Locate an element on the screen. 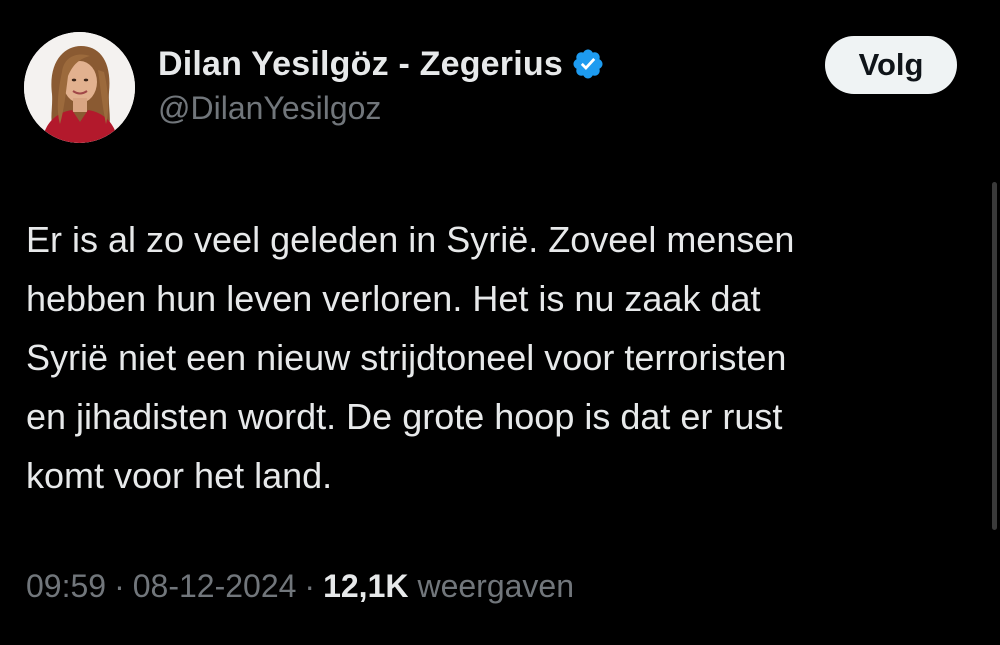 Image resolution: width=1000 pixels, height=645 pixels. tweet-text-line: komt voor het land. is located at coordinates (179, 475).